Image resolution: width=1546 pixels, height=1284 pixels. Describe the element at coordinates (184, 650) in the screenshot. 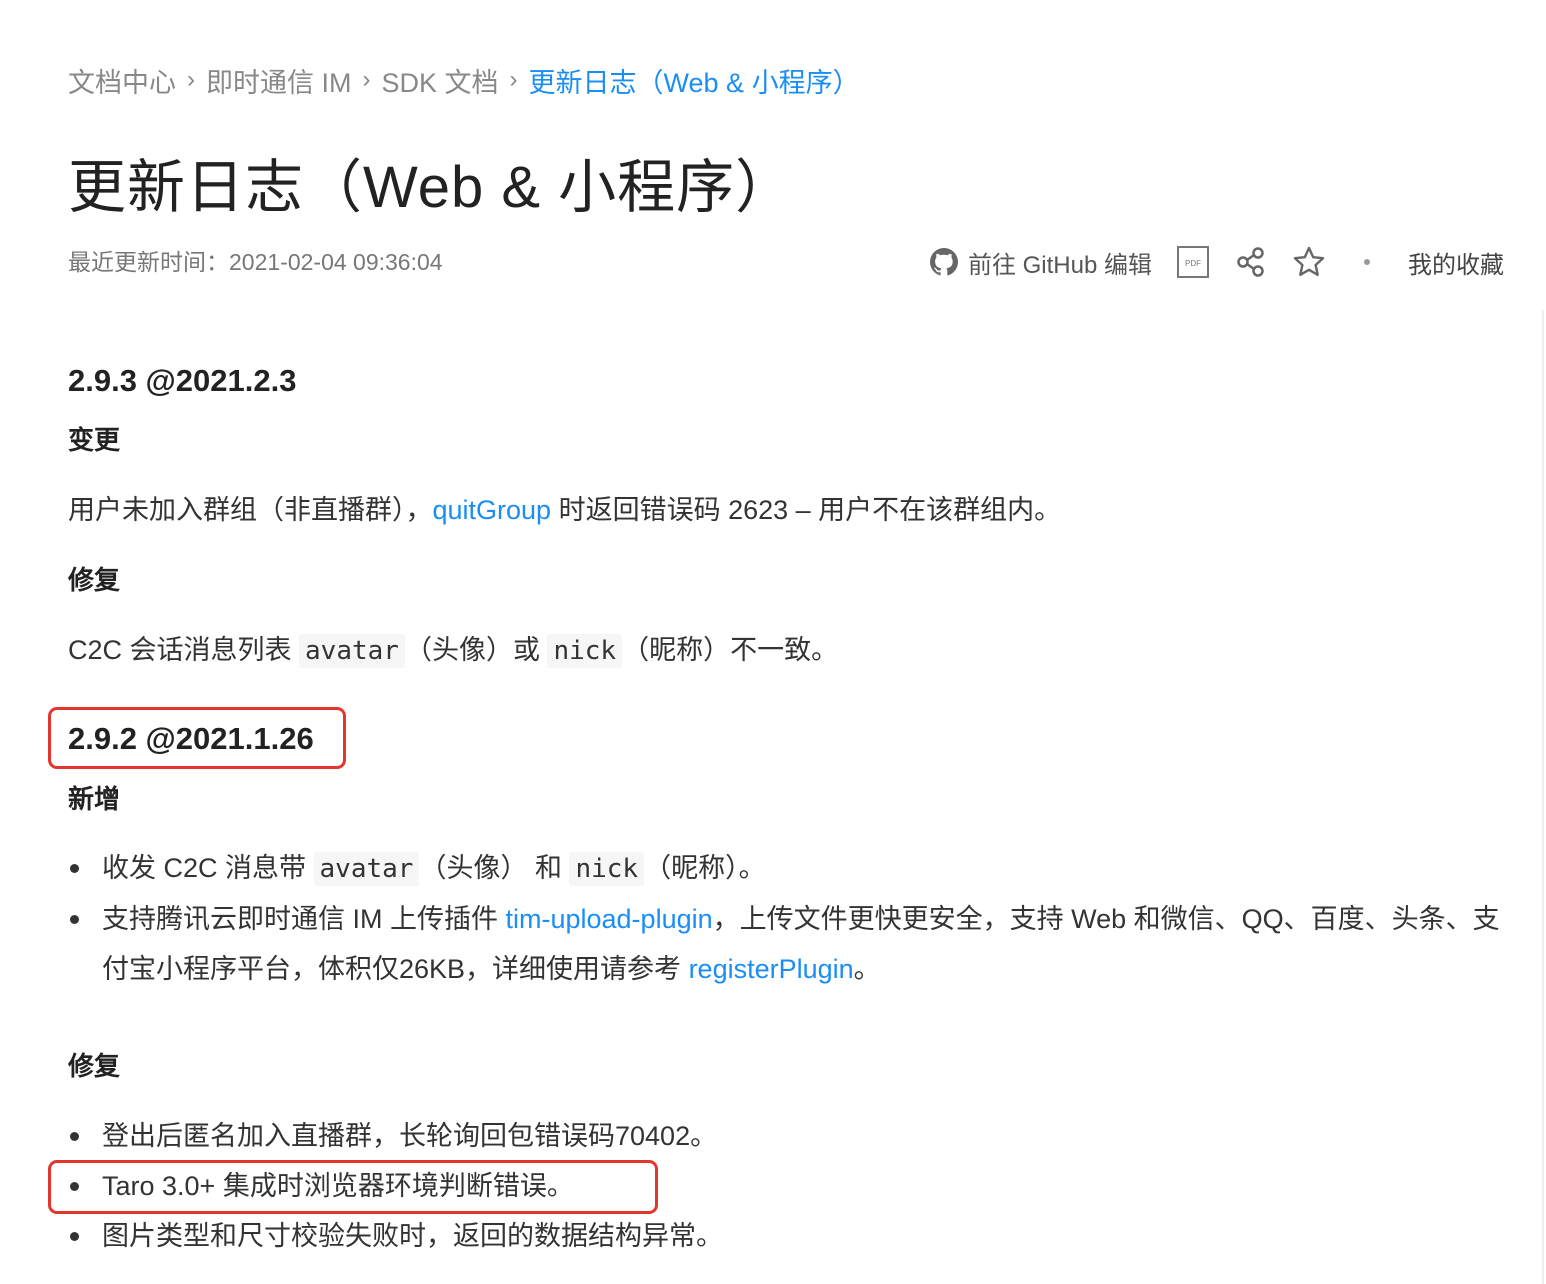

I see `fix-text-1: C2C 会话消息列表` at that location.